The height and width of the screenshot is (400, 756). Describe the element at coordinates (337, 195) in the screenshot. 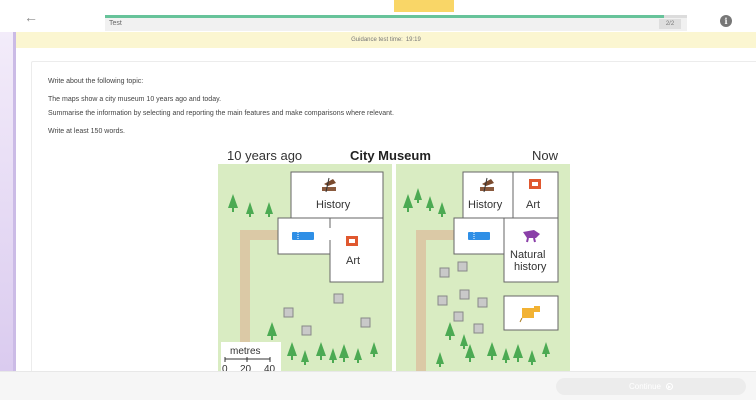

I see `building-history-past` at that location.